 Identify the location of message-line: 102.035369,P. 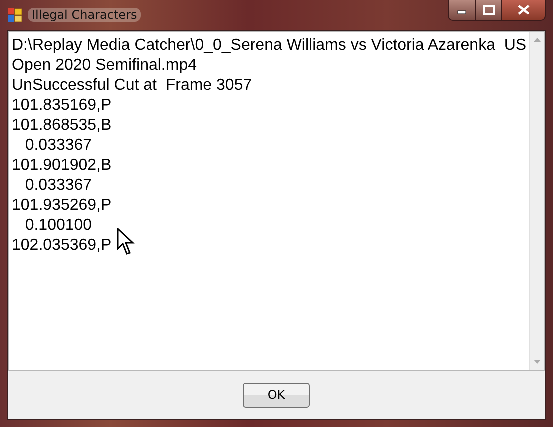
(62, 246).